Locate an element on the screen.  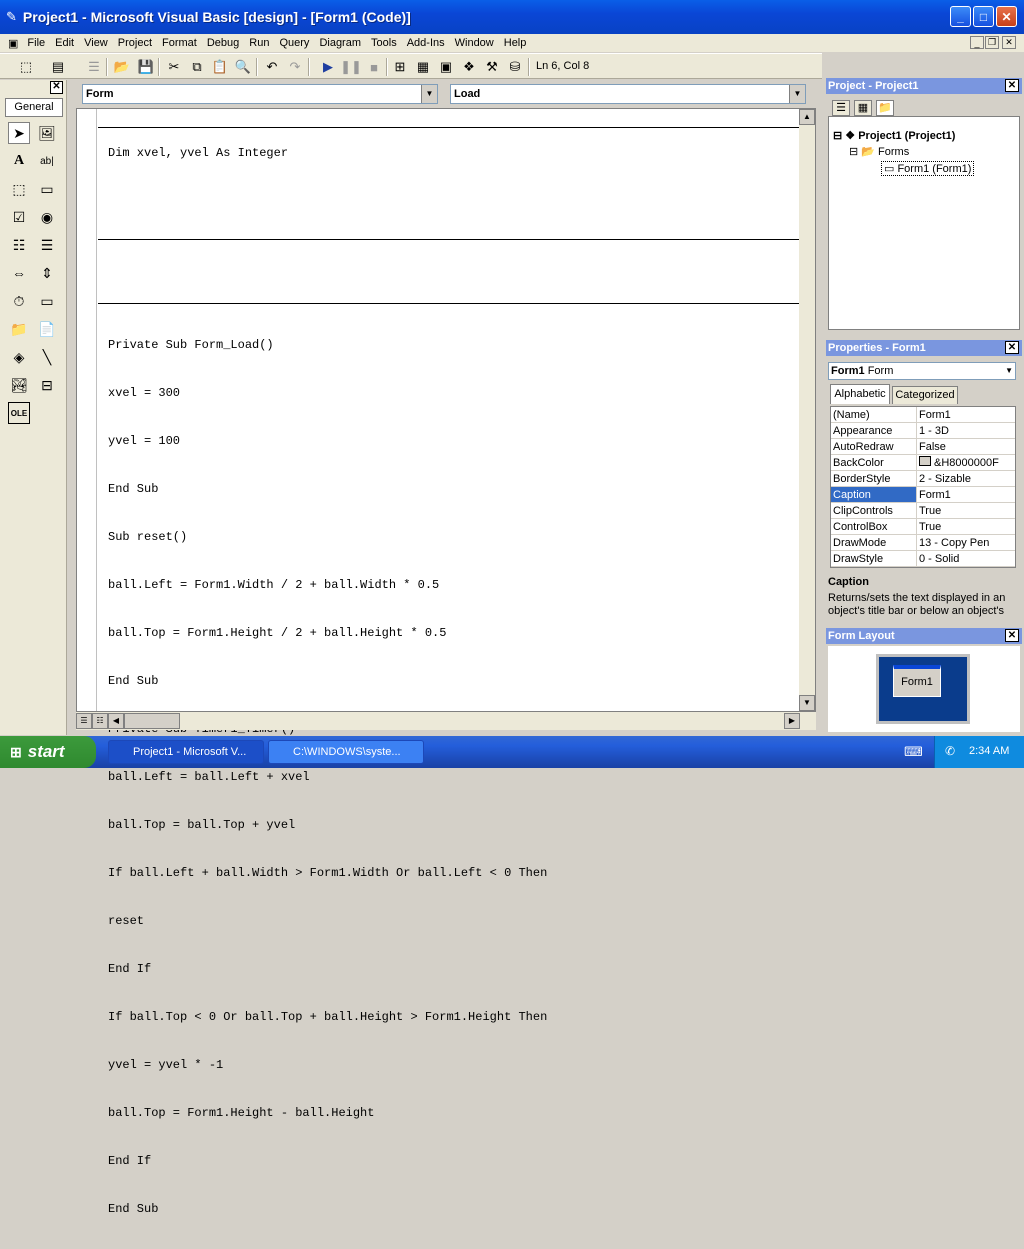
textbox-tool-icon: ab| is located at coordinates (47, 161).